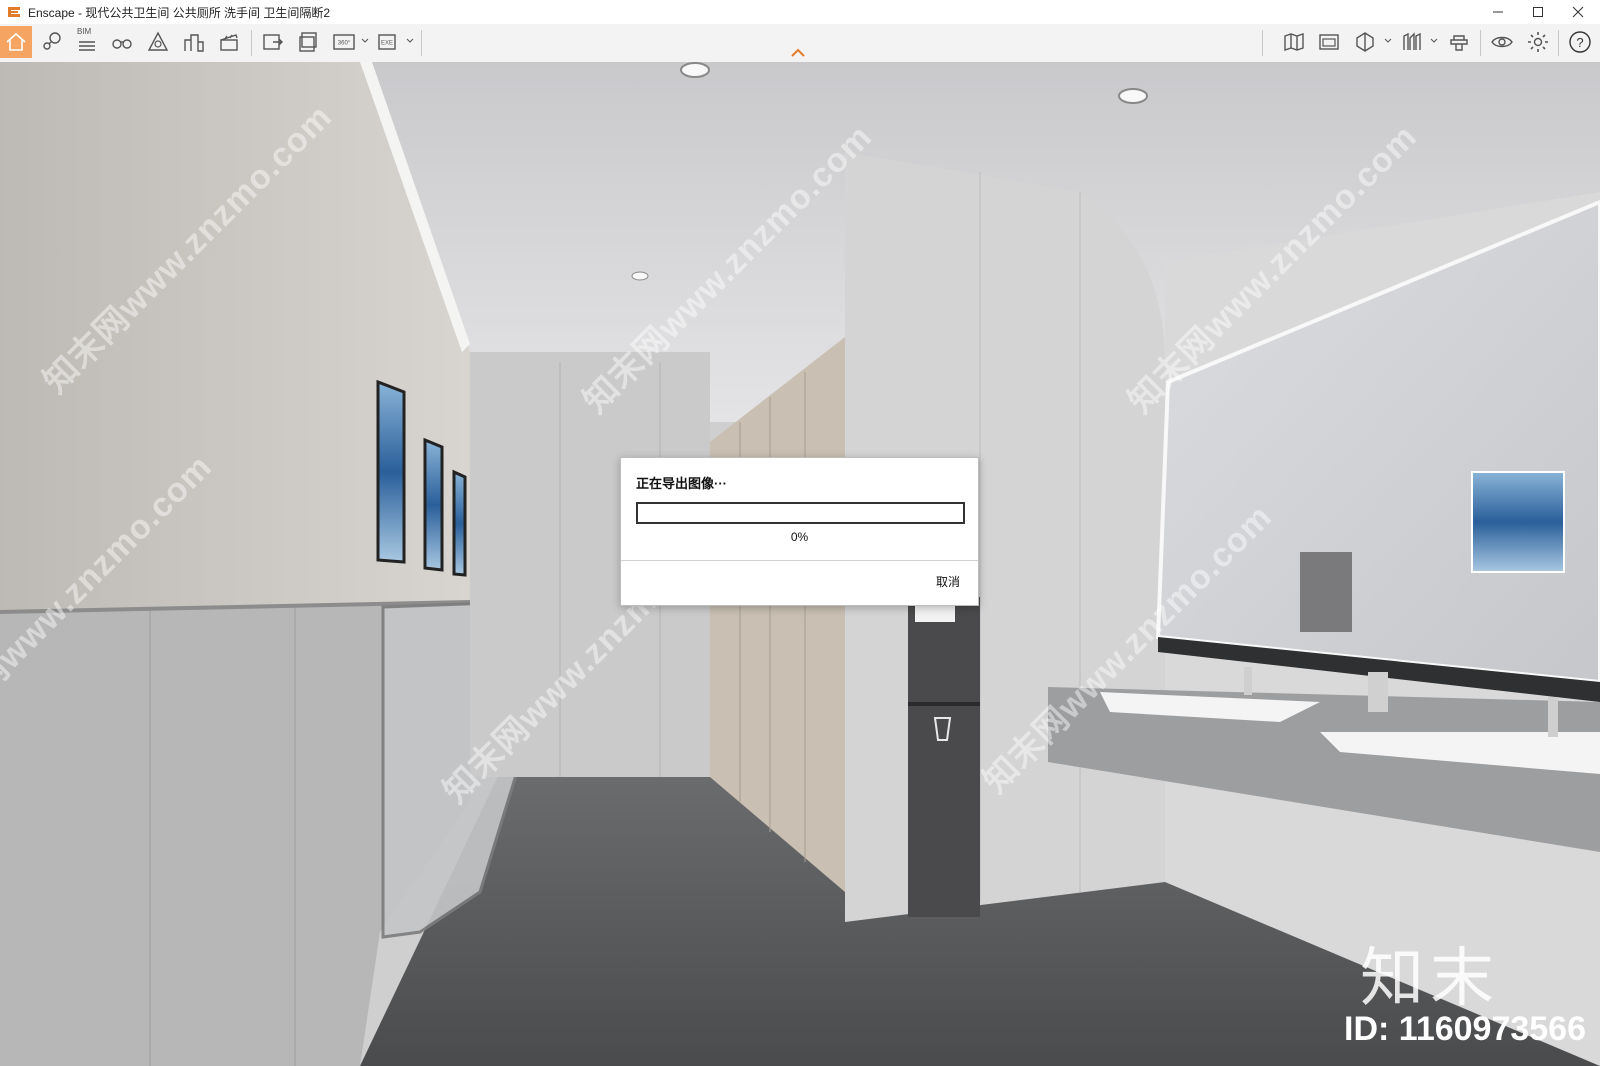 This screenshot has height=1066, width=1600. What do you see at coordinates (948, 581) in the screenshot?
I see `cancel-button: 取消` at bounding box center [948, 581].